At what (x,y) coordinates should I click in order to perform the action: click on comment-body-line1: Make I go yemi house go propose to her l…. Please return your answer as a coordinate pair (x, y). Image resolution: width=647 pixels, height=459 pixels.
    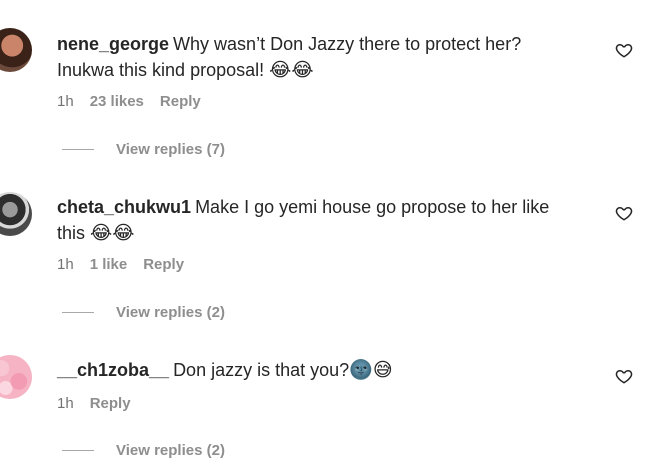
    Looking at the image, I should click on (372, 207).